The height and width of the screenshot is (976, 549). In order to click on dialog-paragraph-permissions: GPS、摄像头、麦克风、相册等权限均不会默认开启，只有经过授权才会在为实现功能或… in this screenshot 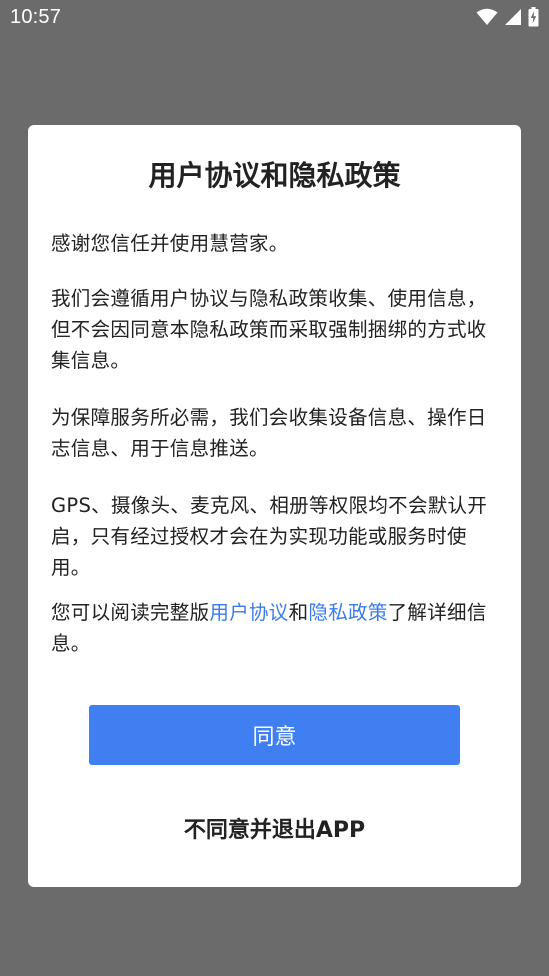, I will do `click(269, 536)`.